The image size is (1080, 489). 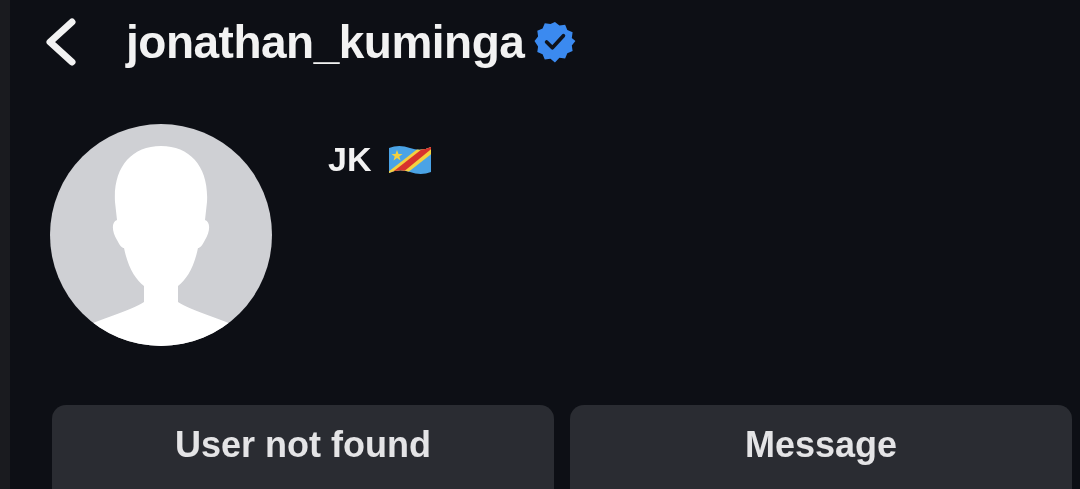 What do you see at coordinates (325, 42) in the screenshot?
I see `username: jonathan_kuminga` at bounding box center [325, 42].